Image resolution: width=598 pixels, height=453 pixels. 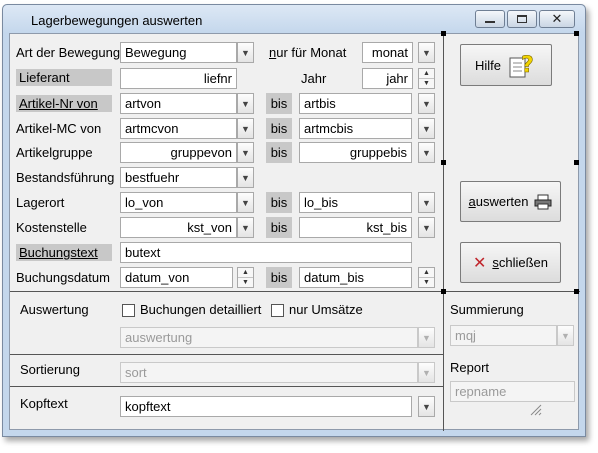 I want to click on datum-label: Buchungsdatum, so click(x=63, y=277).